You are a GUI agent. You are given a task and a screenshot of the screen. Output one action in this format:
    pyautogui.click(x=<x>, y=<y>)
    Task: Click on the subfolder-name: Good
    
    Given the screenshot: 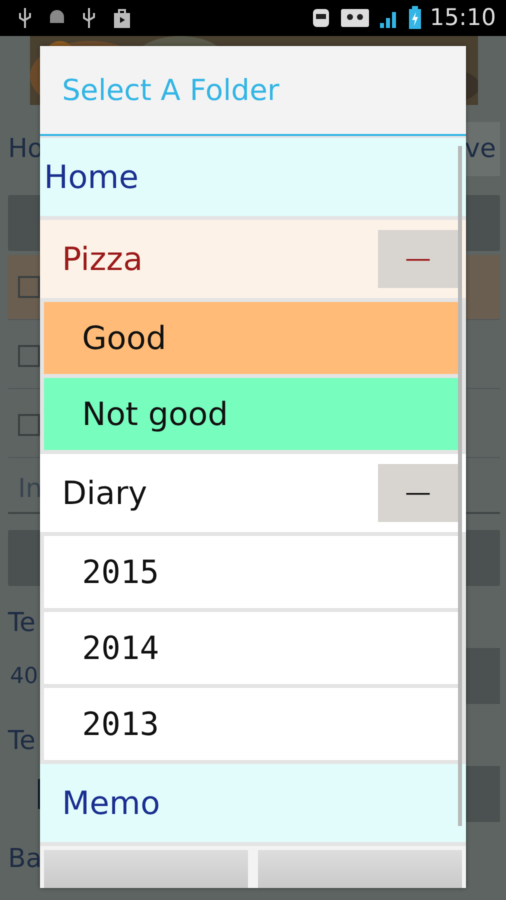 What is the action you would take?
    pyautogui.click(x=124, y=338)
    